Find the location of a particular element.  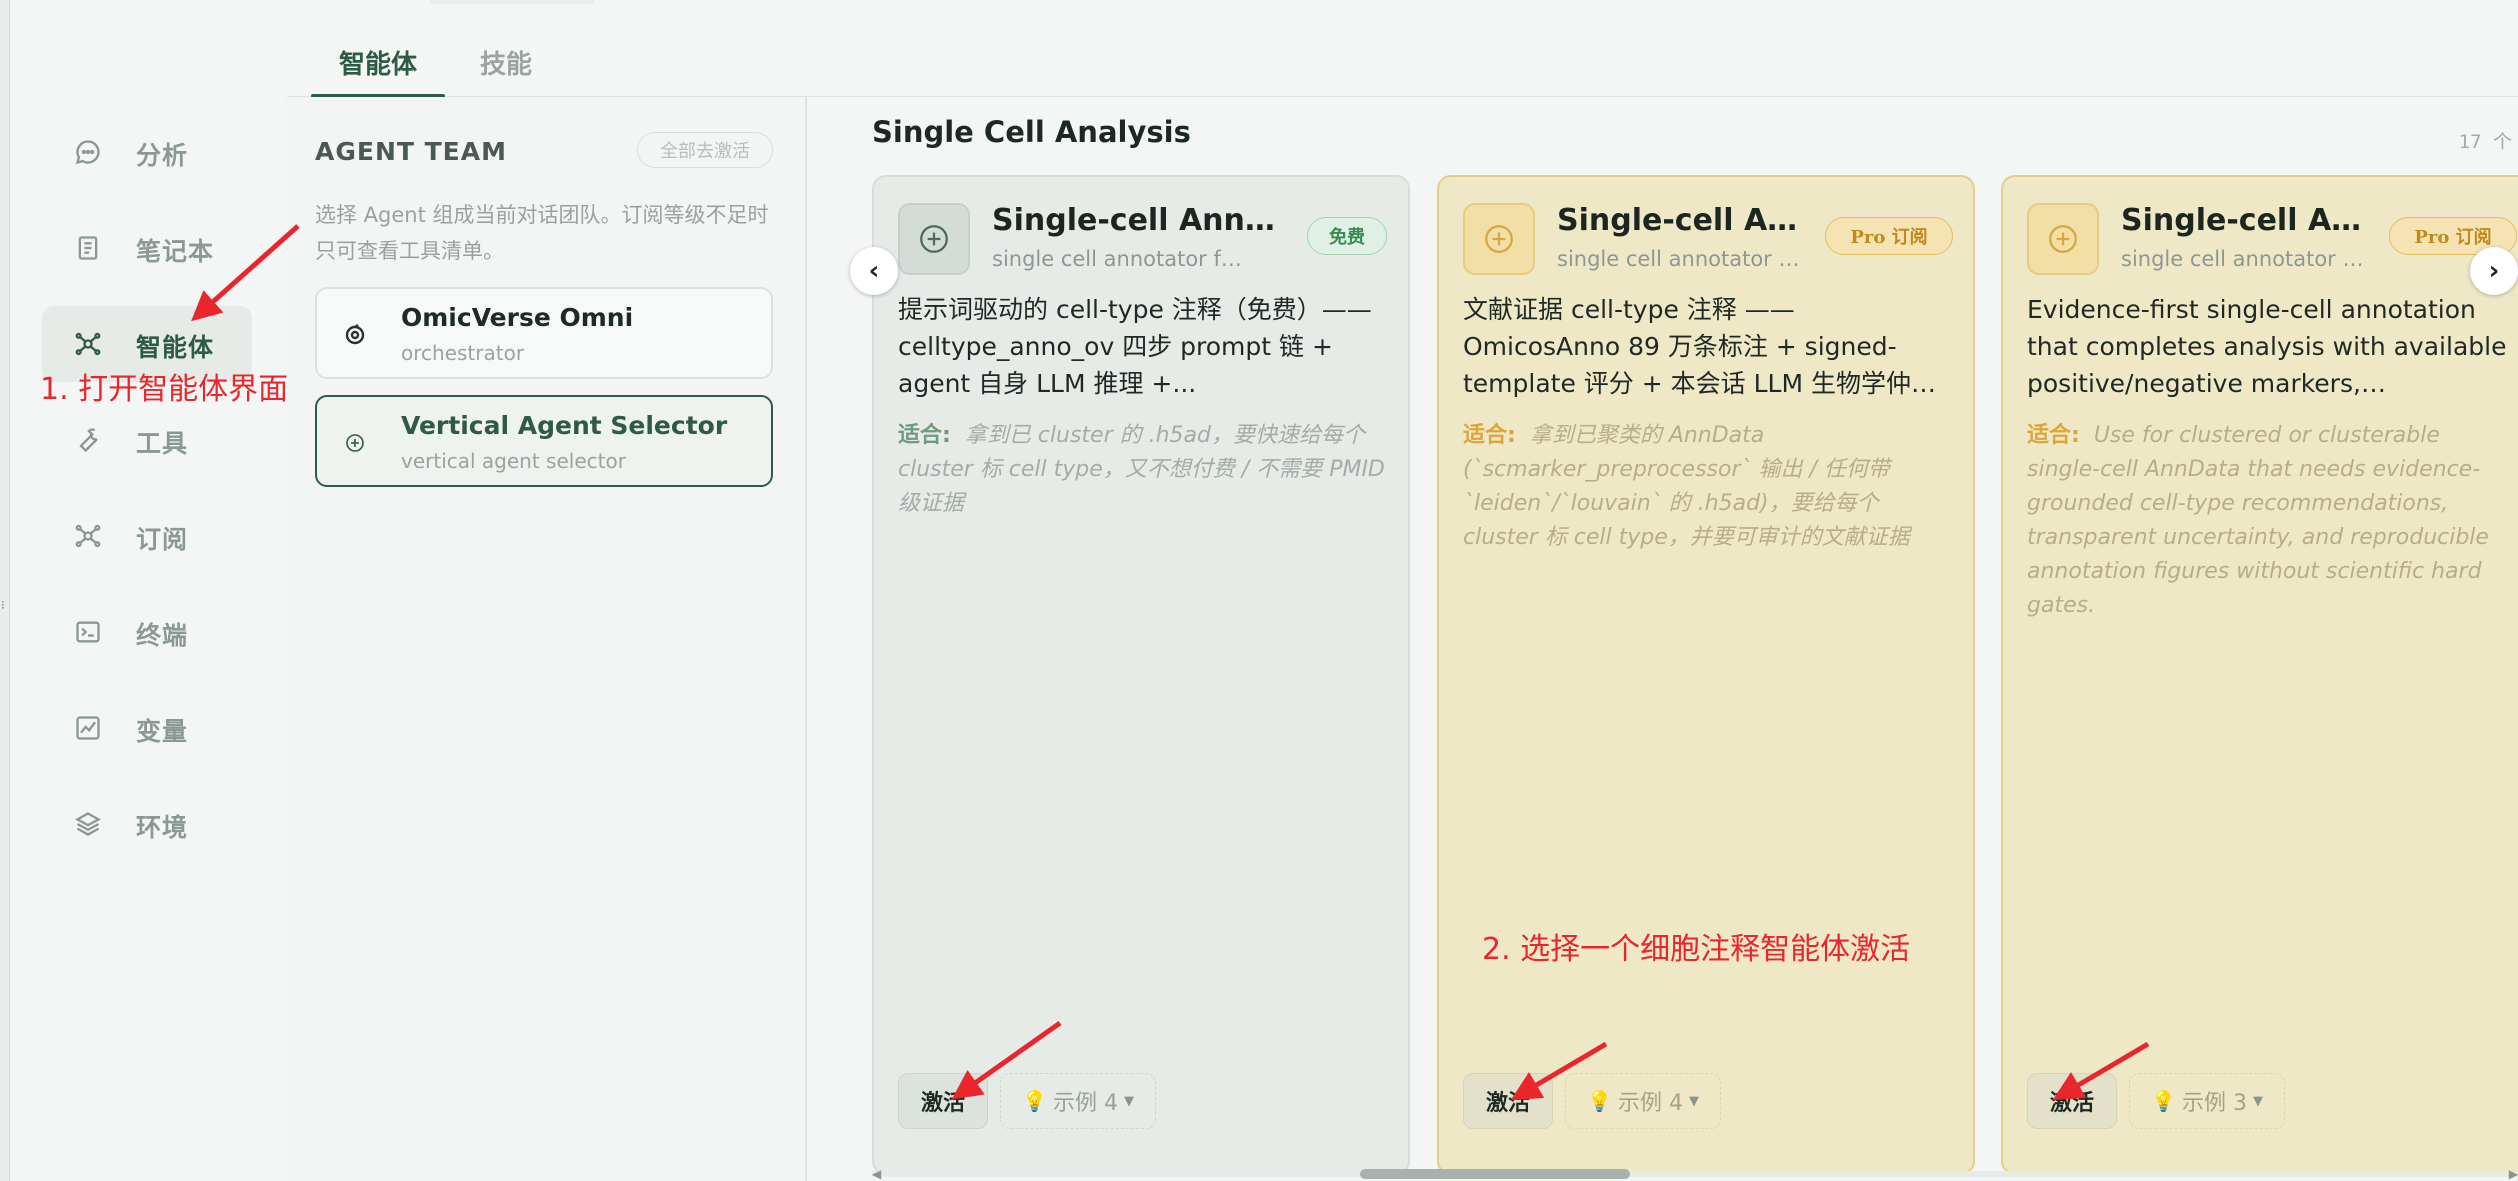

annotation-step2: 2. 选择一个细胞注释智能体激活 is located at coordinates (1696, 949).